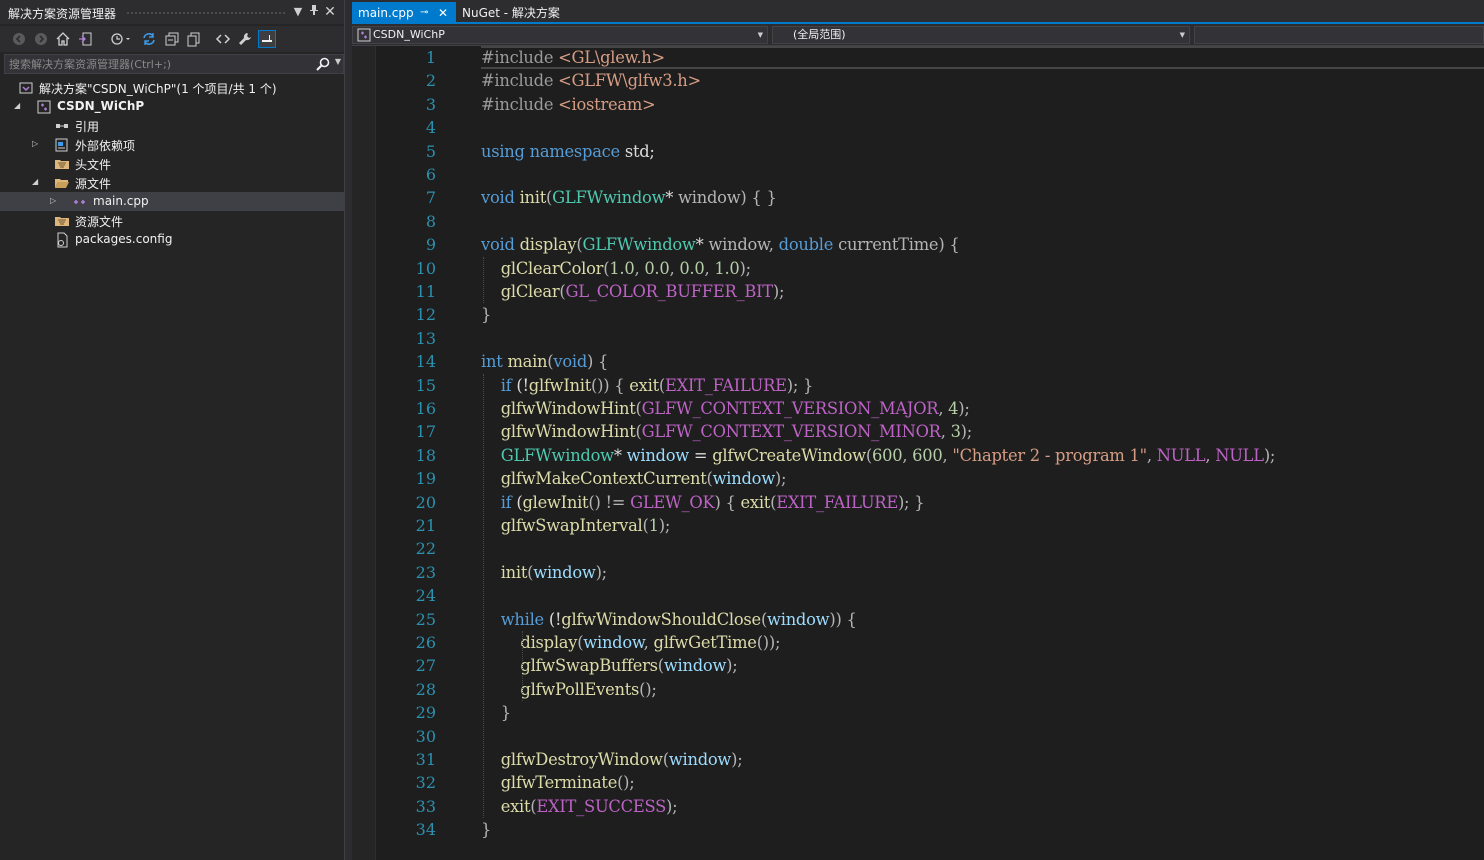 The height and width of the screenshot is (860, 1484). Describe the element at coordinates (580, 689) in the screenshot. I see `code-token: glfwPollEvents` at that location.